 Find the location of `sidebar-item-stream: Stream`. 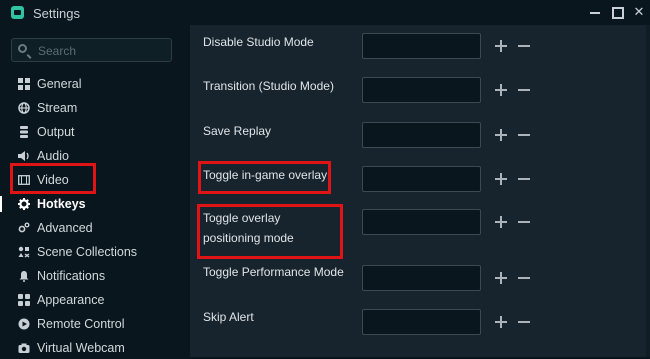

sidebar-item-stream: Stream is located at coordinates (95, 108).